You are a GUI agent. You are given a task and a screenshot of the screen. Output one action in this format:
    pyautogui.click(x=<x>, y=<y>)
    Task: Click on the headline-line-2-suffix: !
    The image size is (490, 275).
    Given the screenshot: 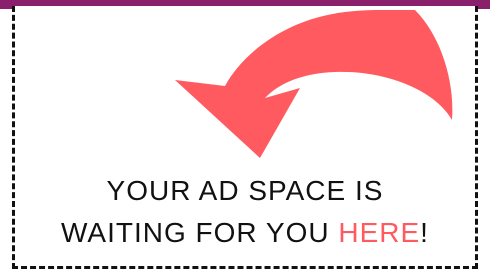 What is the action you would take?
    pyautogui.click(x=424, y=232)
    